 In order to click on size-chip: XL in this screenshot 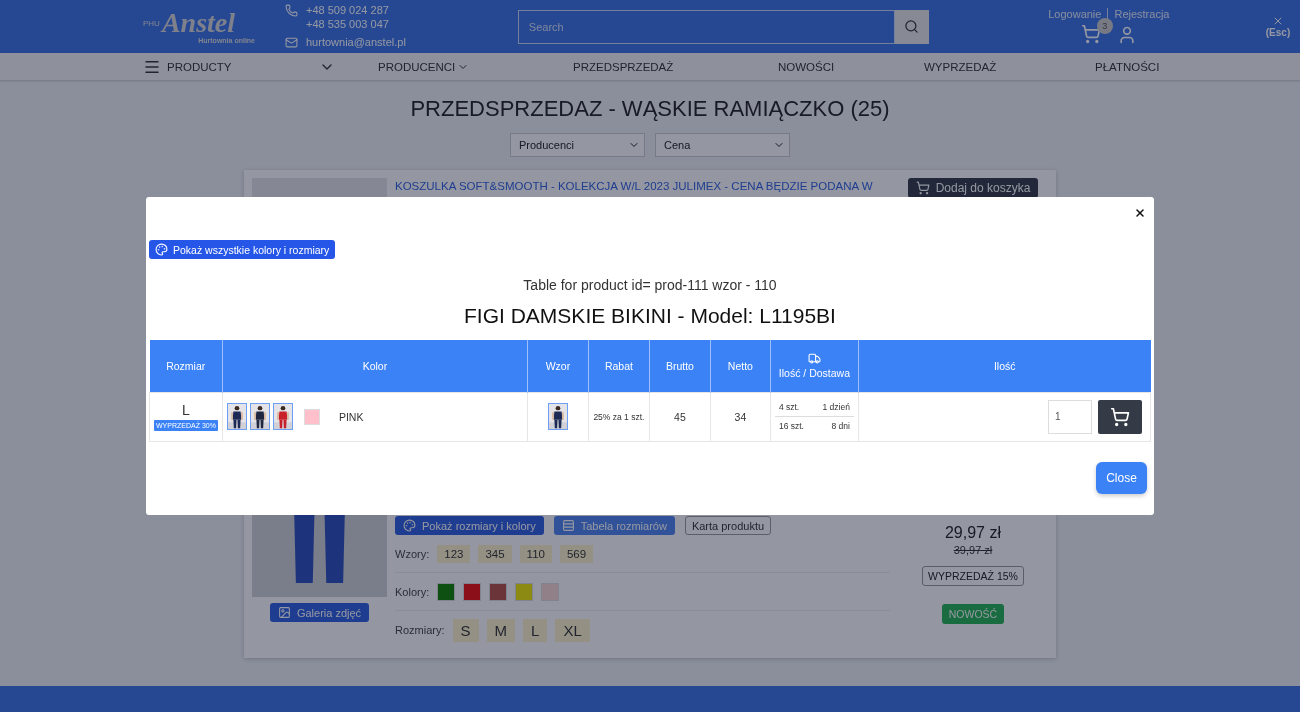, I will do `click(572, 630)`.